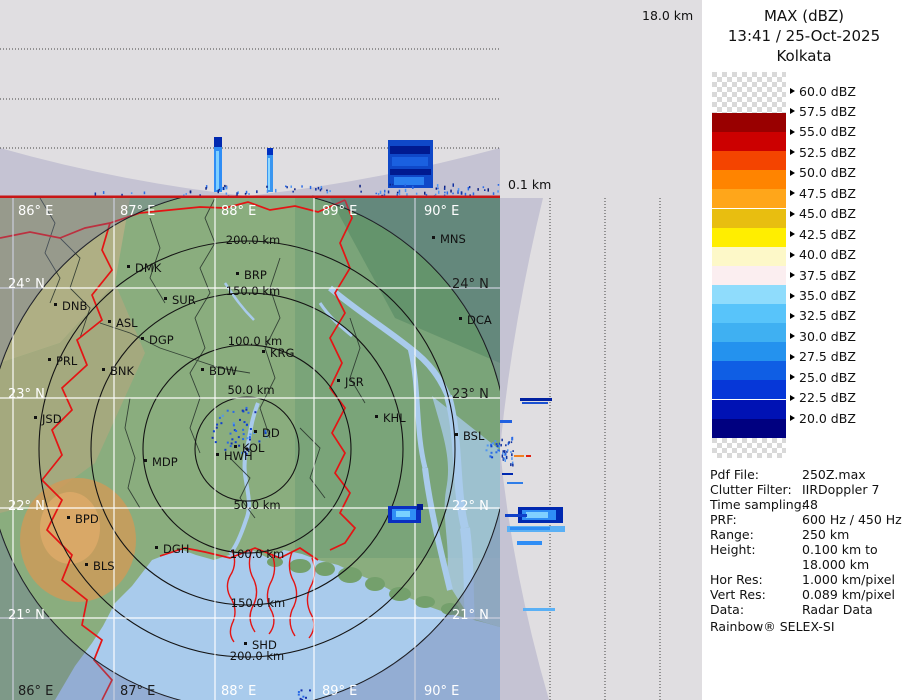 This screenshot has height=700, width=906. I want to click on longitude-label-bottom: 86° E, so click(35, 691).